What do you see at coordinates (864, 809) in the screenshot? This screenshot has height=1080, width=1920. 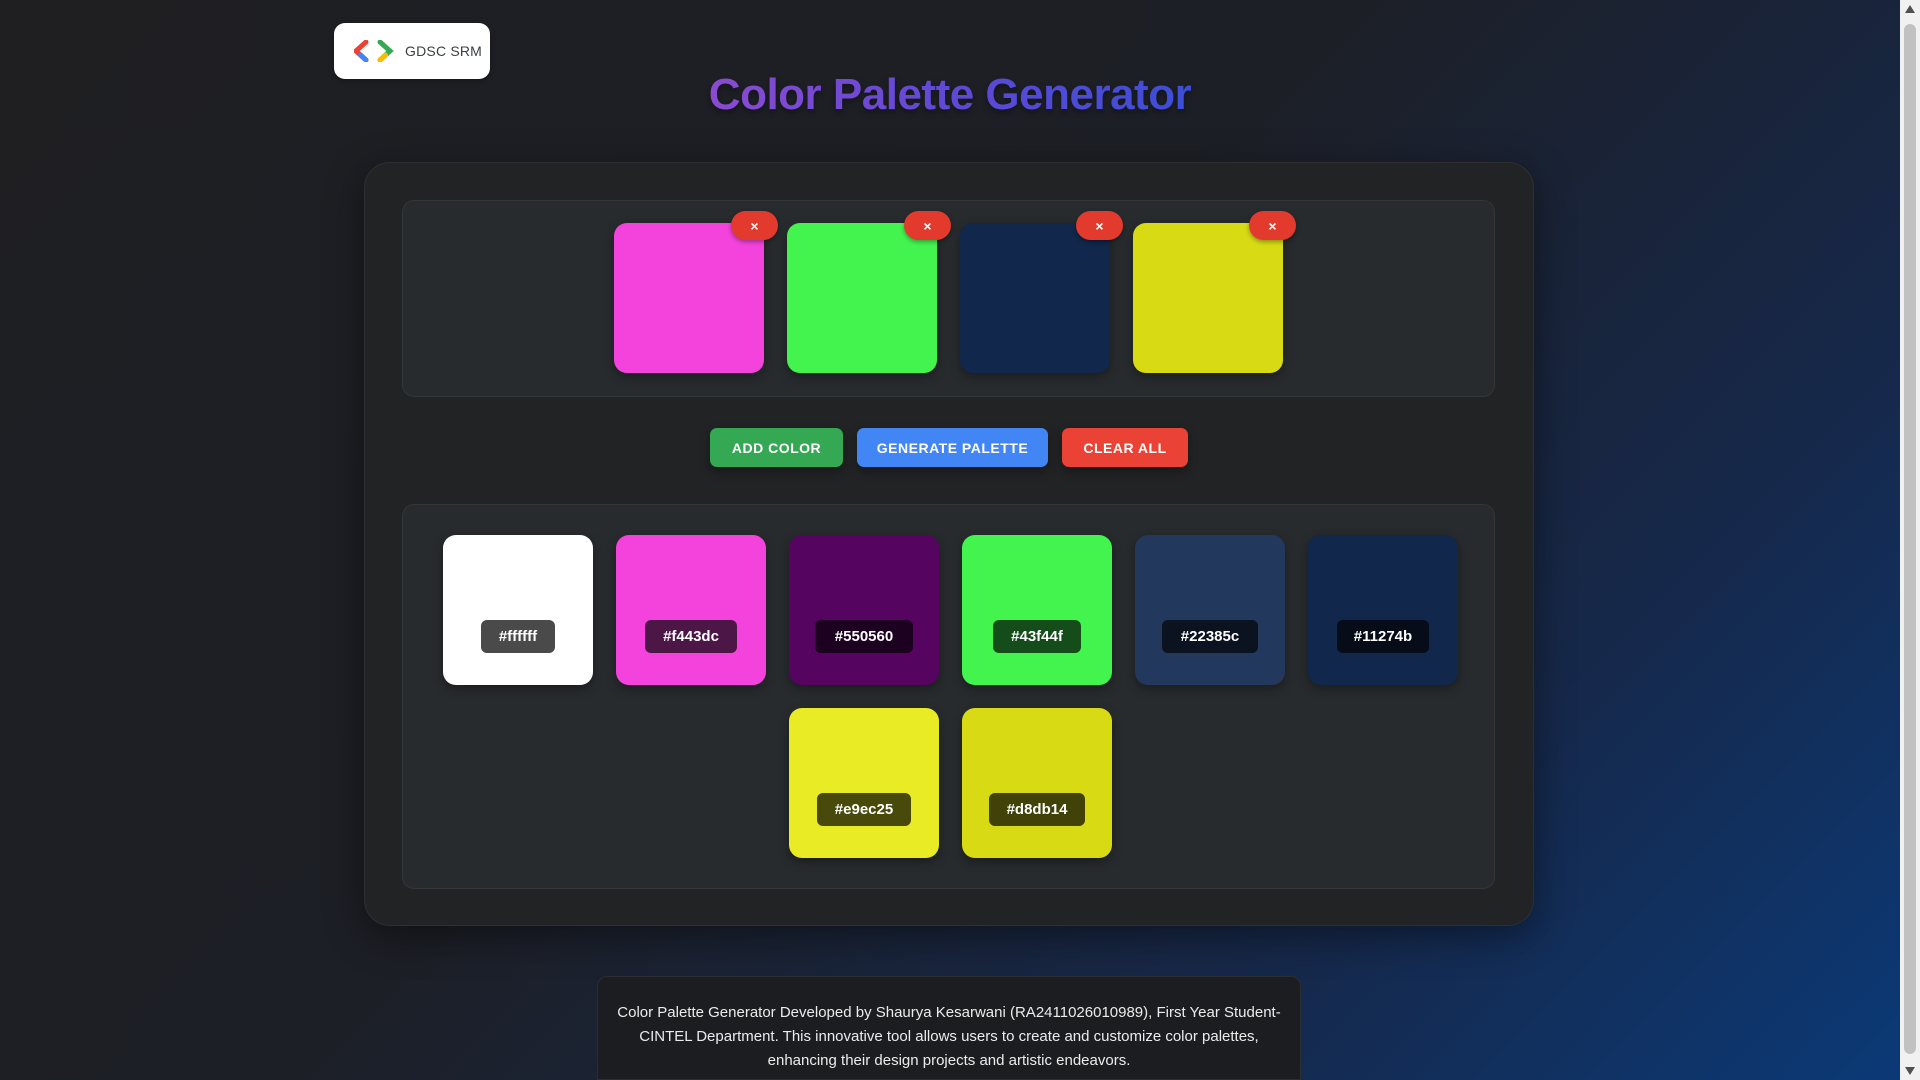 I see `hex-label: #e9ec25` at bounding box center [864, 809].